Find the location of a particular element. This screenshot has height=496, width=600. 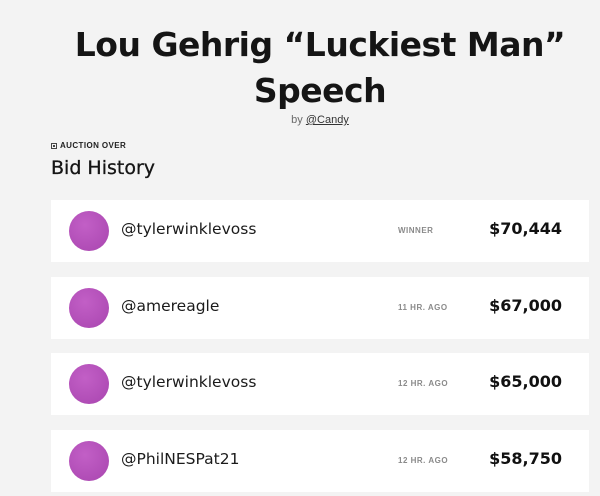

auction-status-label: AUCTION OVER is located at coordinates (93, 145).